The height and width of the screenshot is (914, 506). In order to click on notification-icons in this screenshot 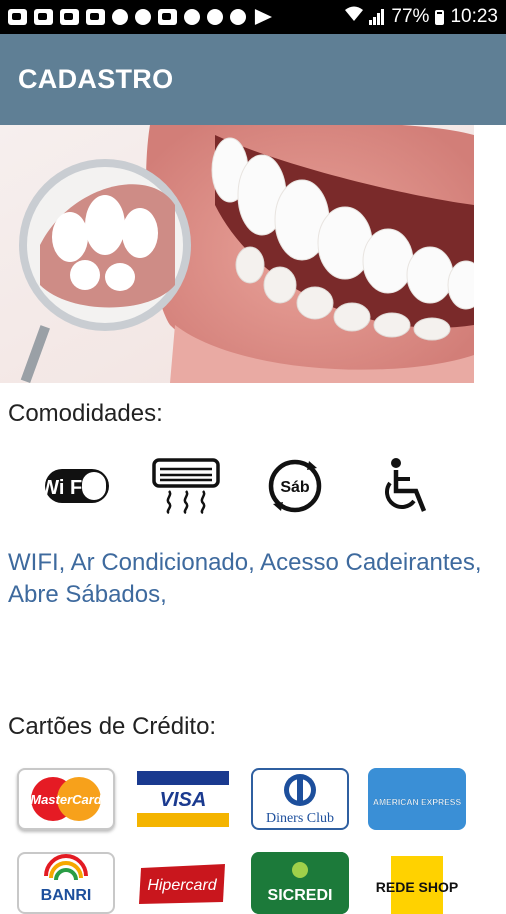, I will do `click(140, 17)`.